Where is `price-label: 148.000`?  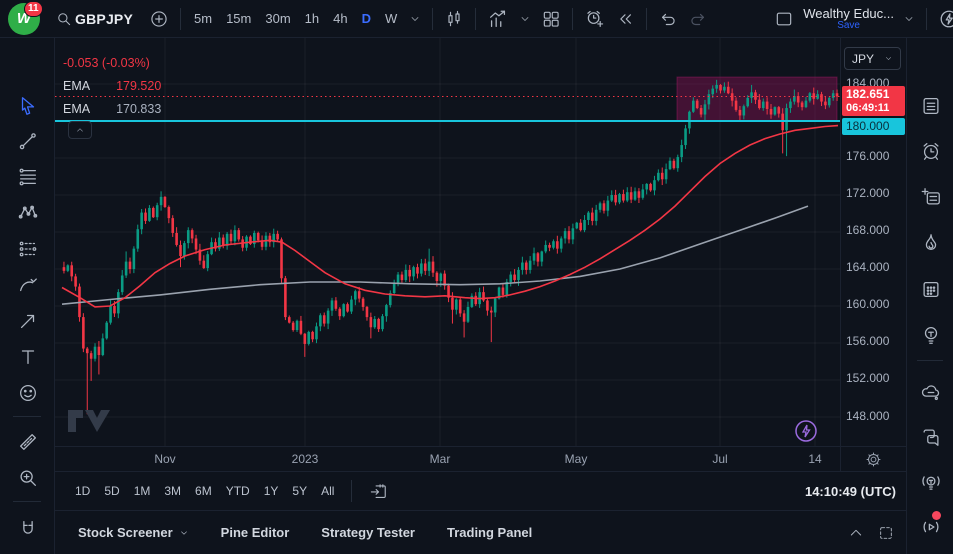 price-label: 148.000 is located at coordinates (868, 416).